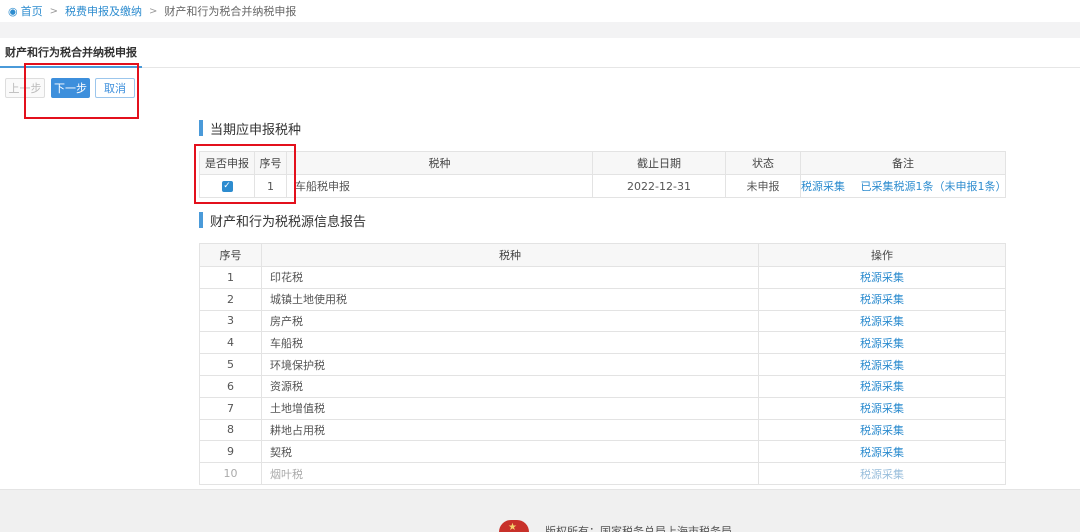  I want to click on table-row: 6 资源税 税源采集, so click(602, 386).